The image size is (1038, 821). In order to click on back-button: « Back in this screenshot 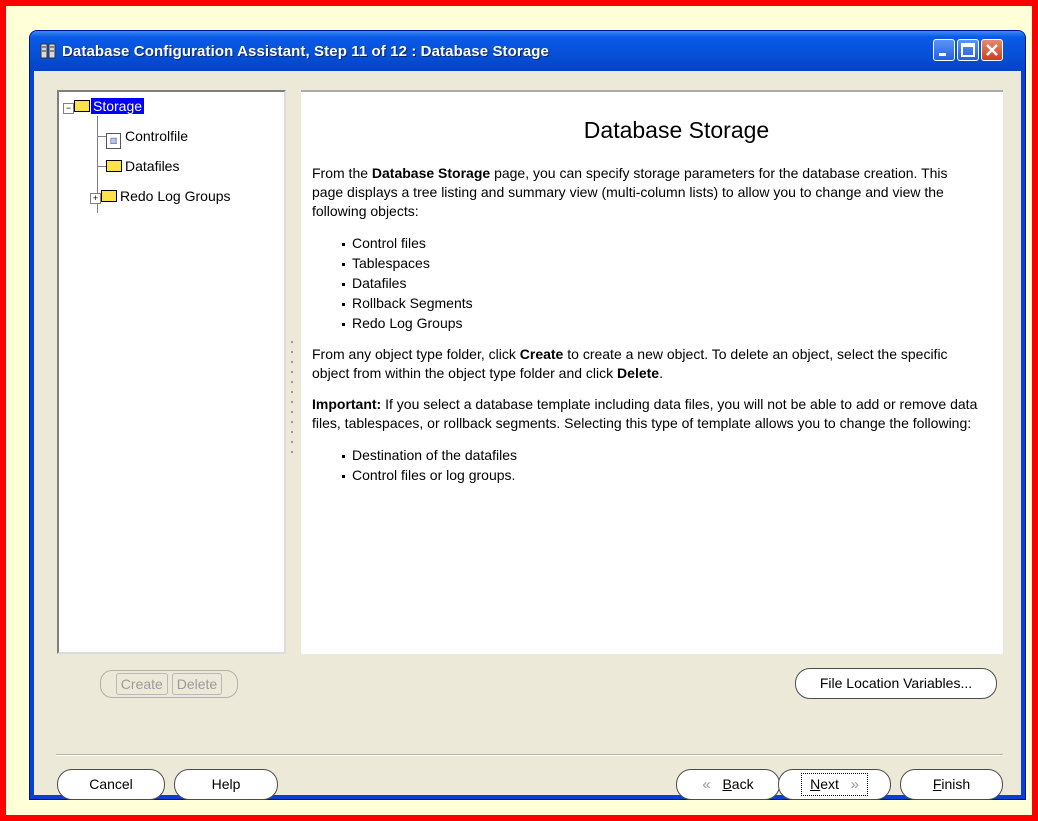, I will do `click(728, 784)`.